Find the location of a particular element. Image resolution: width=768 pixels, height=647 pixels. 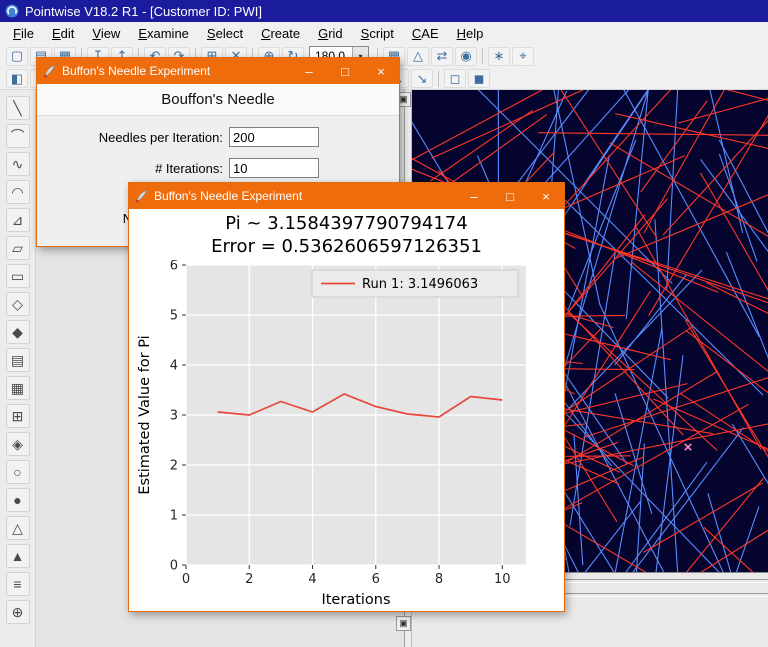

dialog-heading: Bouffon's Needle is located at coordinates (218, 100).